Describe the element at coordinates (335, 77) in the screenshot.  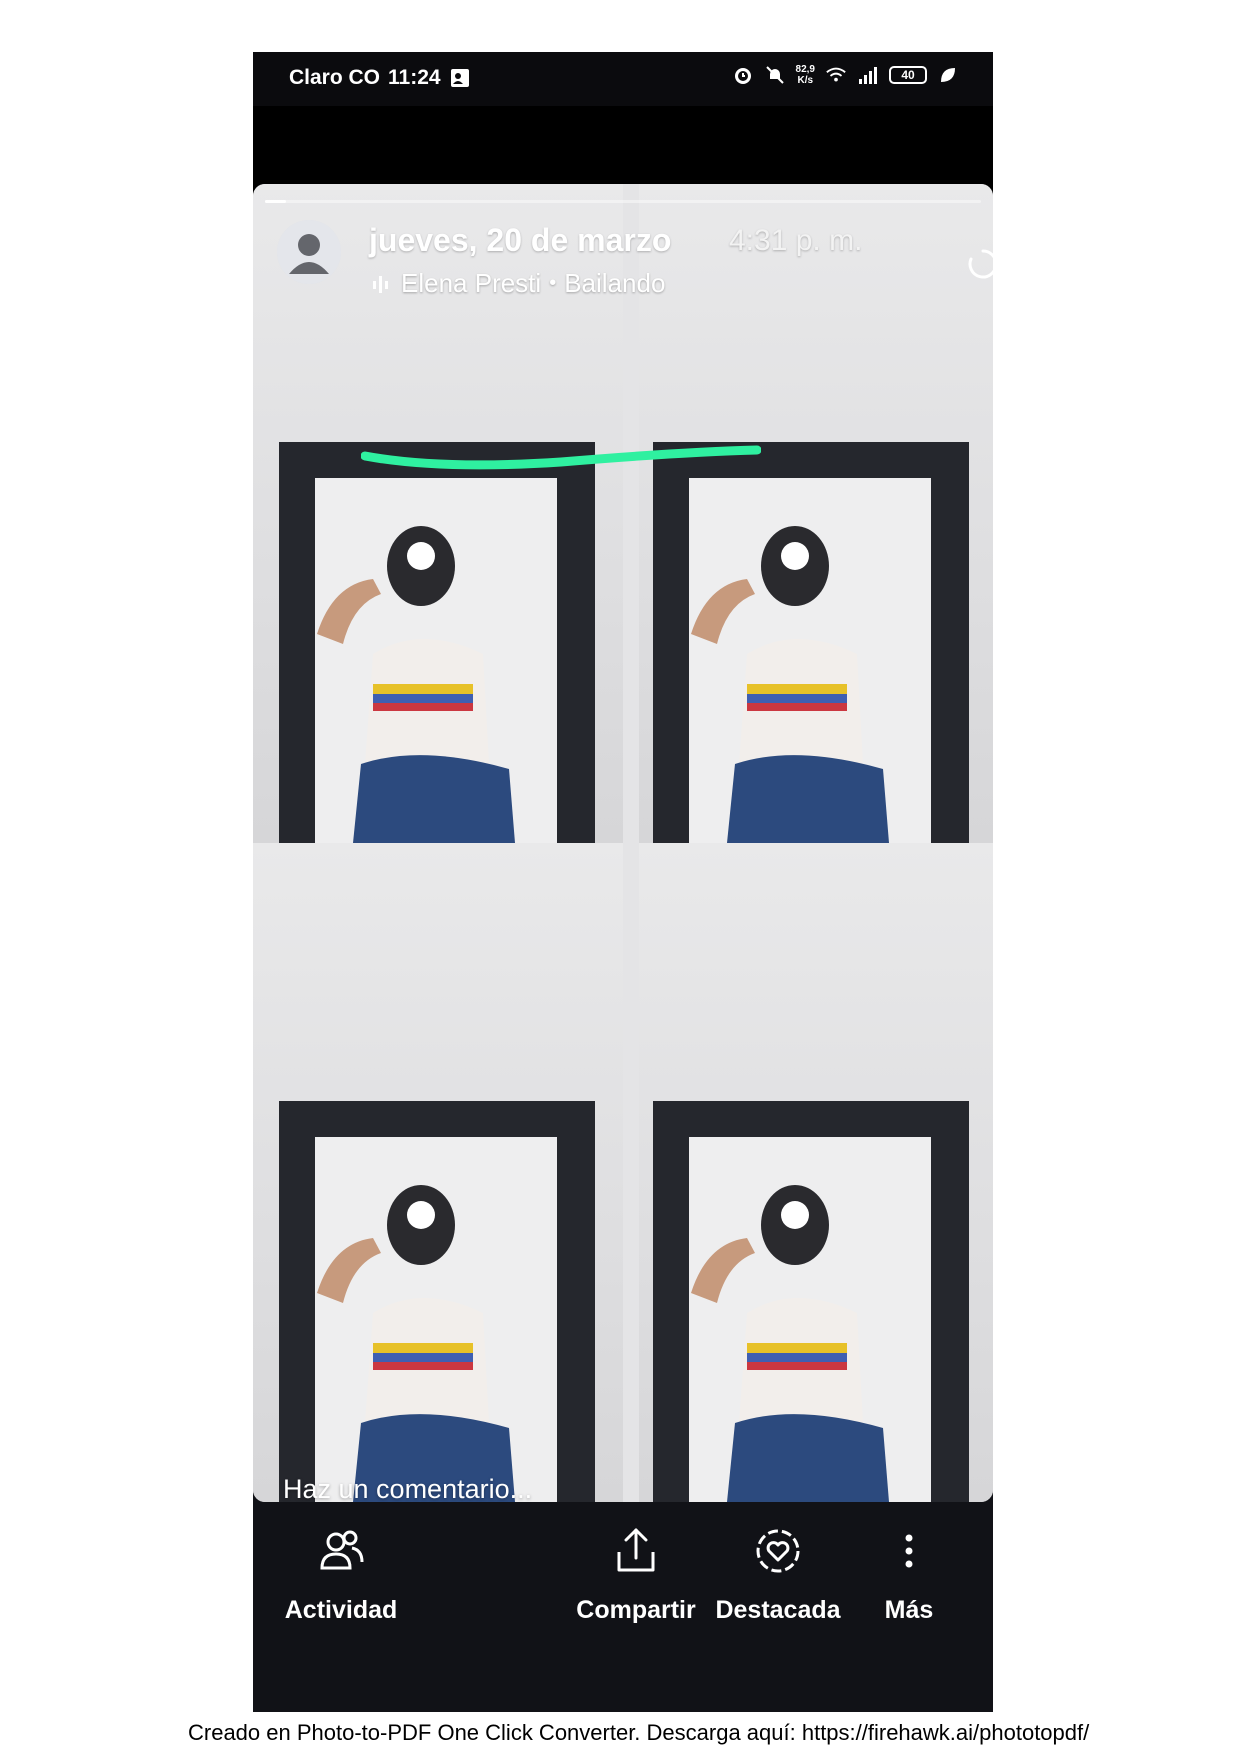
I see `carrier-label: Claro CO` at that location.